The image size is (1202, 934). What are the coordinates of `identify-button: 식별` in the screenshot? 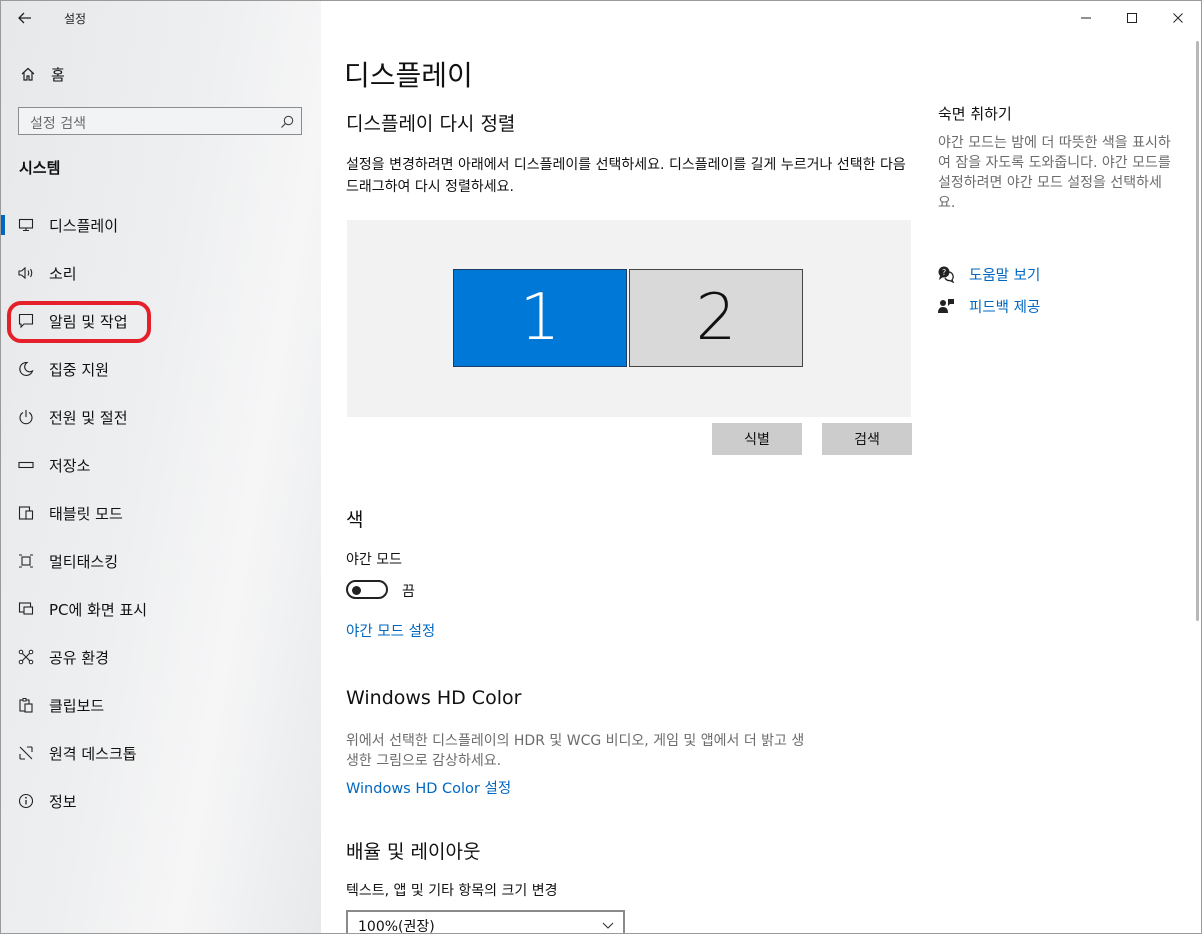 It's located at (757, 439).